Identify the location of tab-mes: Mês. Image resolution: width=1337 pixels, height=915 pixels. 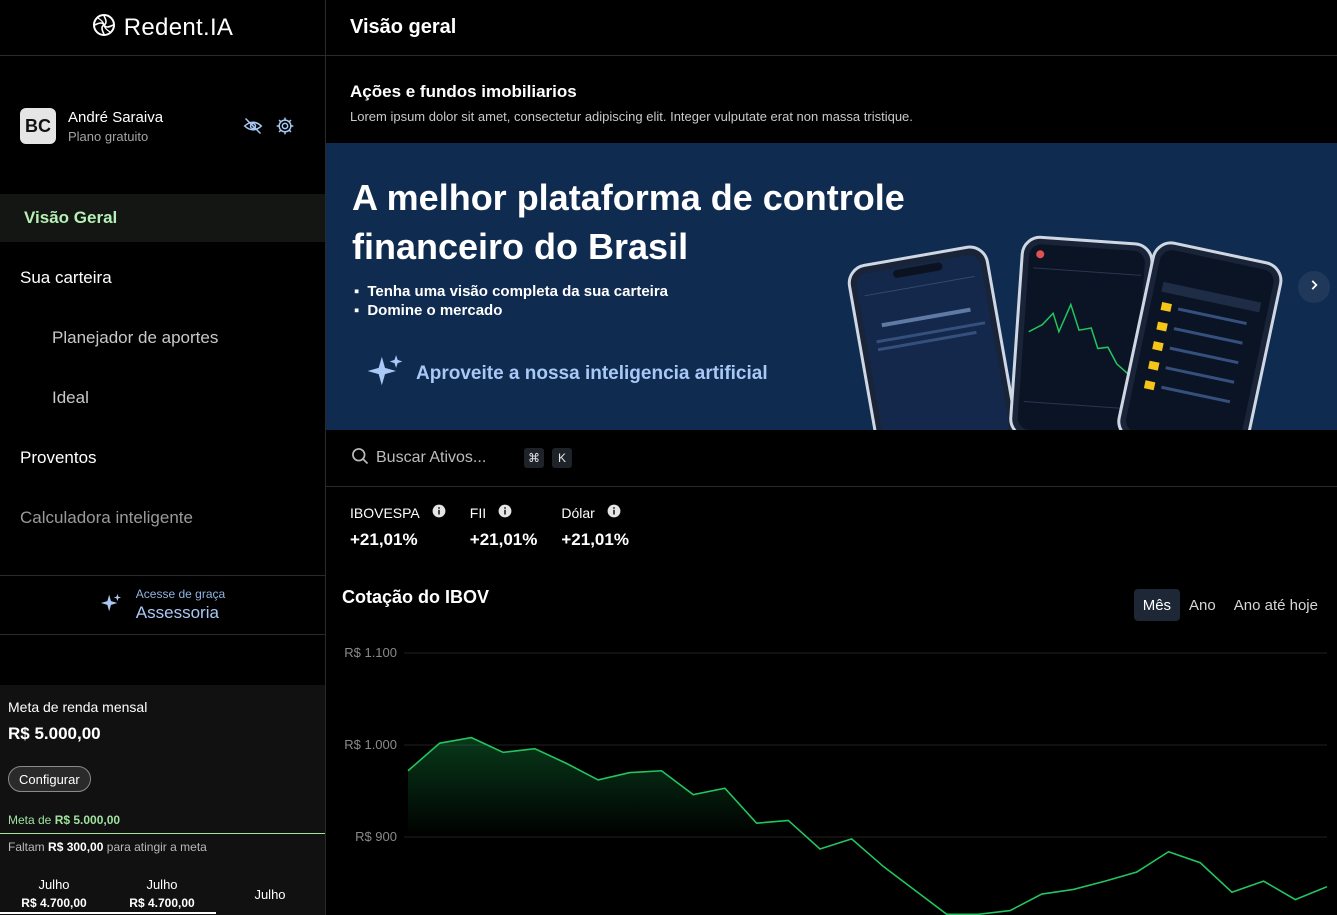
(1157, 605).